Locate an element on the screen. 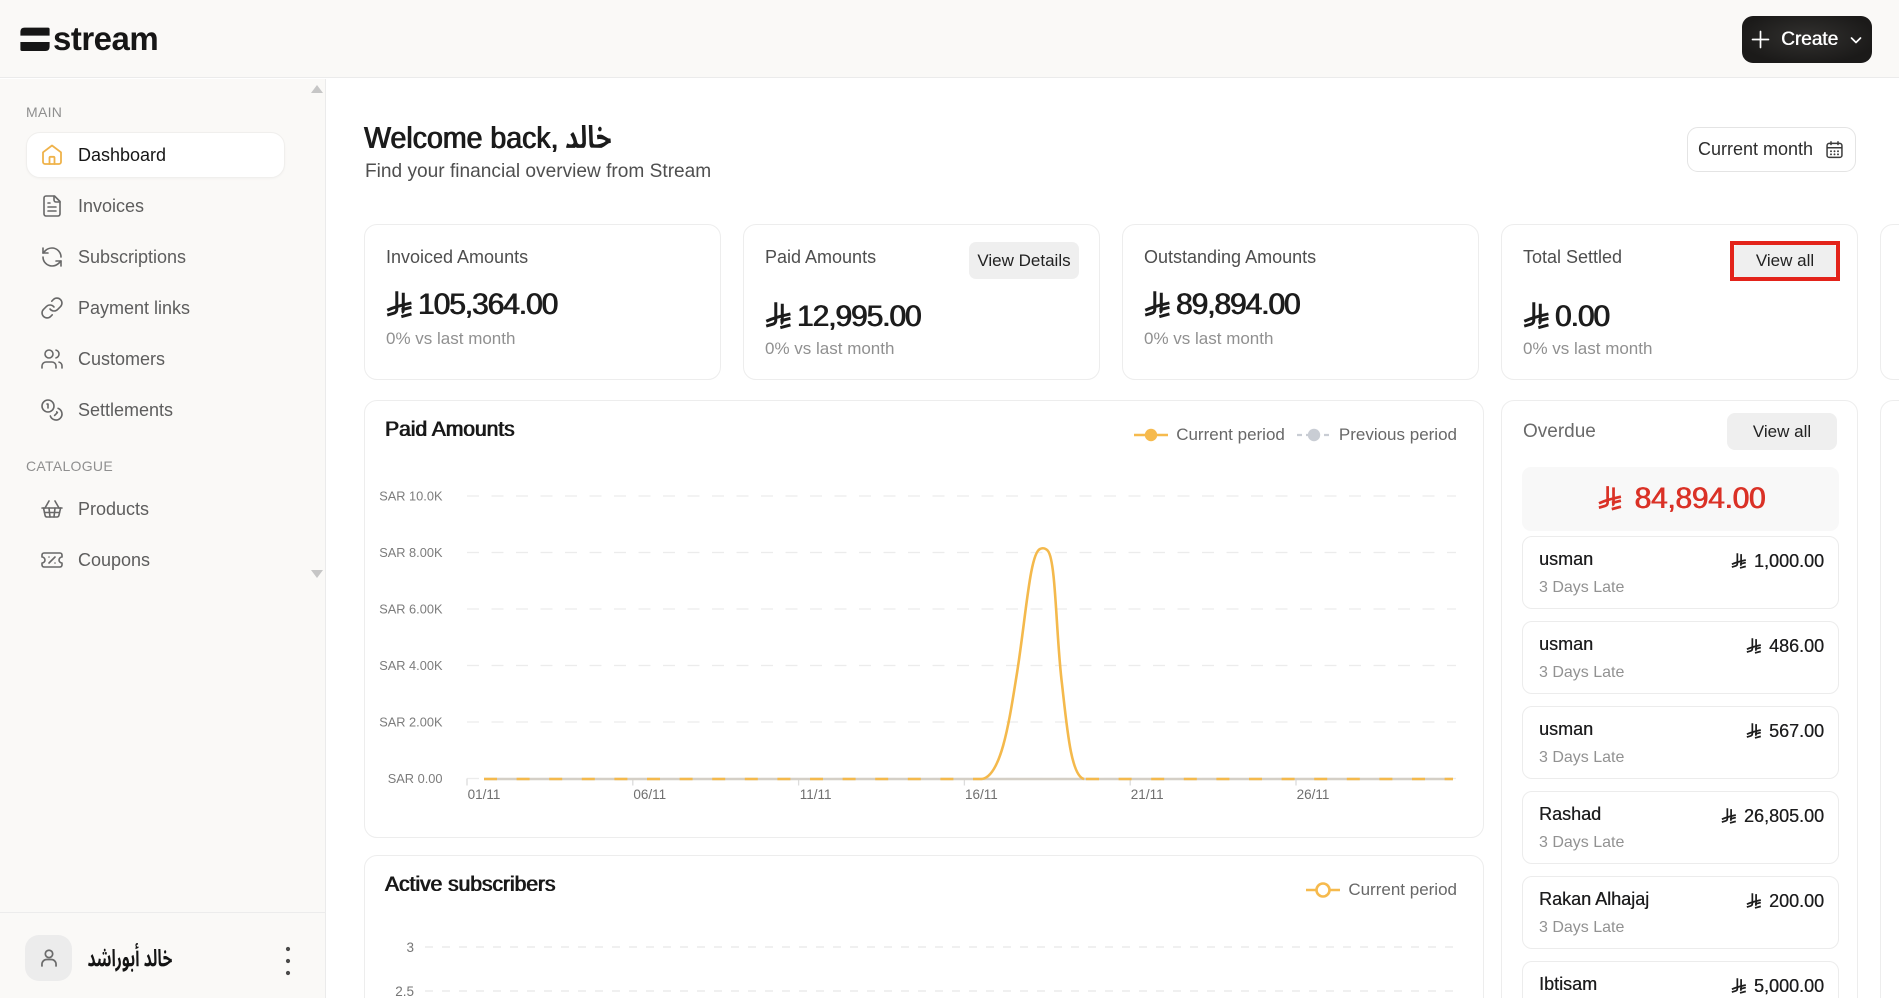  svg-text: 01/11 is located at coordinates (484, 794).